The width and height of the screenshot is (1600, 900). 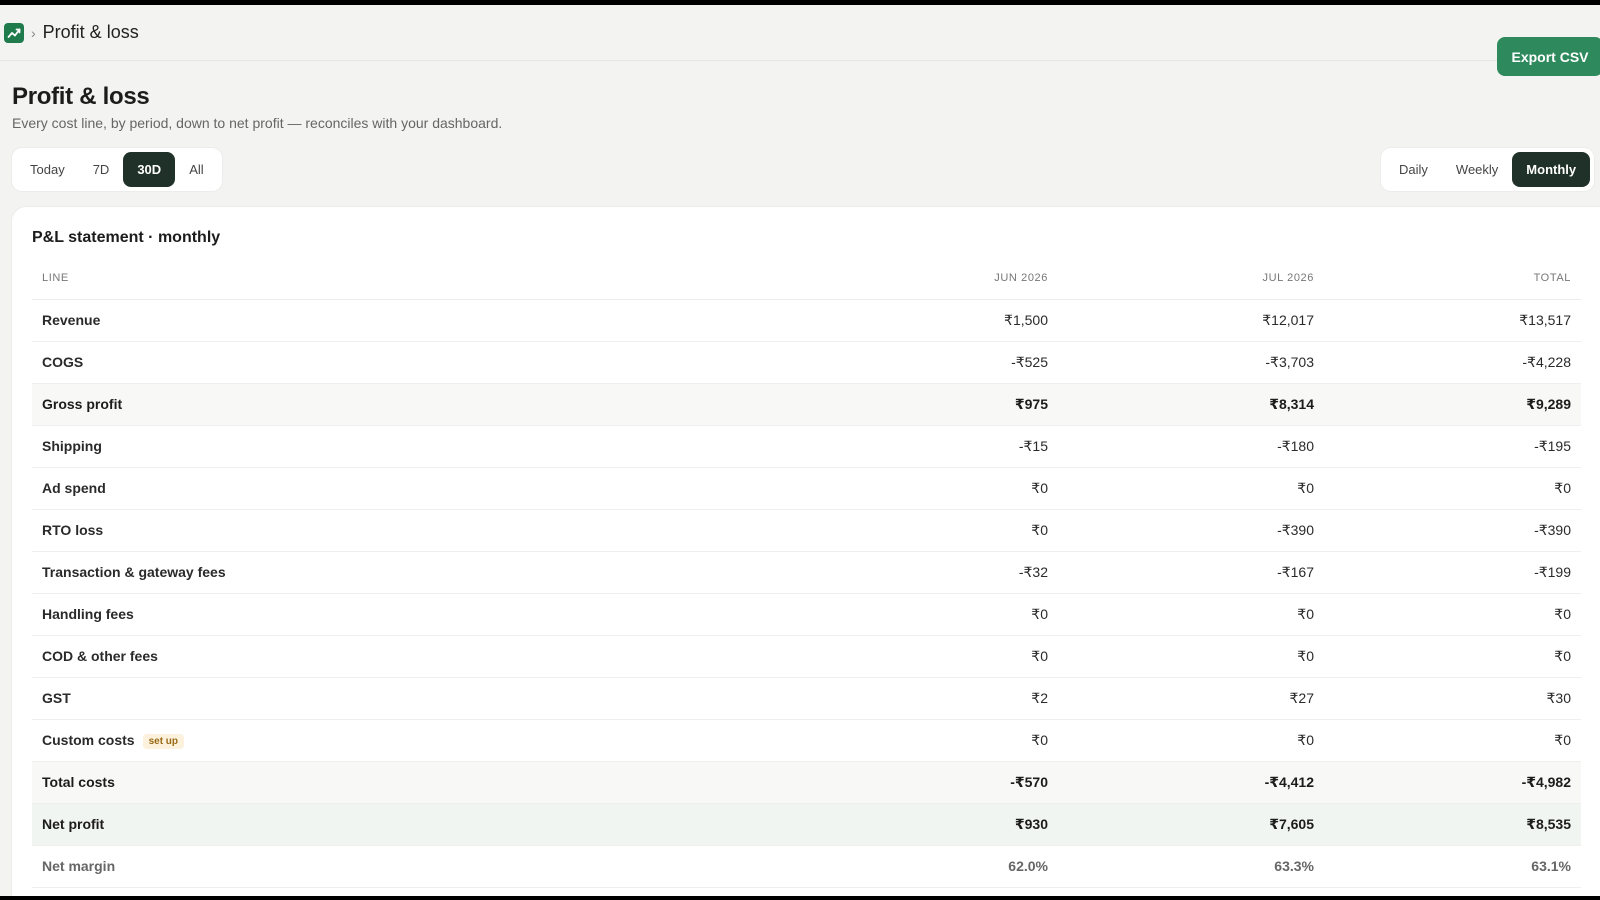 What do you see at coordinates (73, 824) in the screenshot?
I see `row-label: Net profit` at bounding box center [73, 824].